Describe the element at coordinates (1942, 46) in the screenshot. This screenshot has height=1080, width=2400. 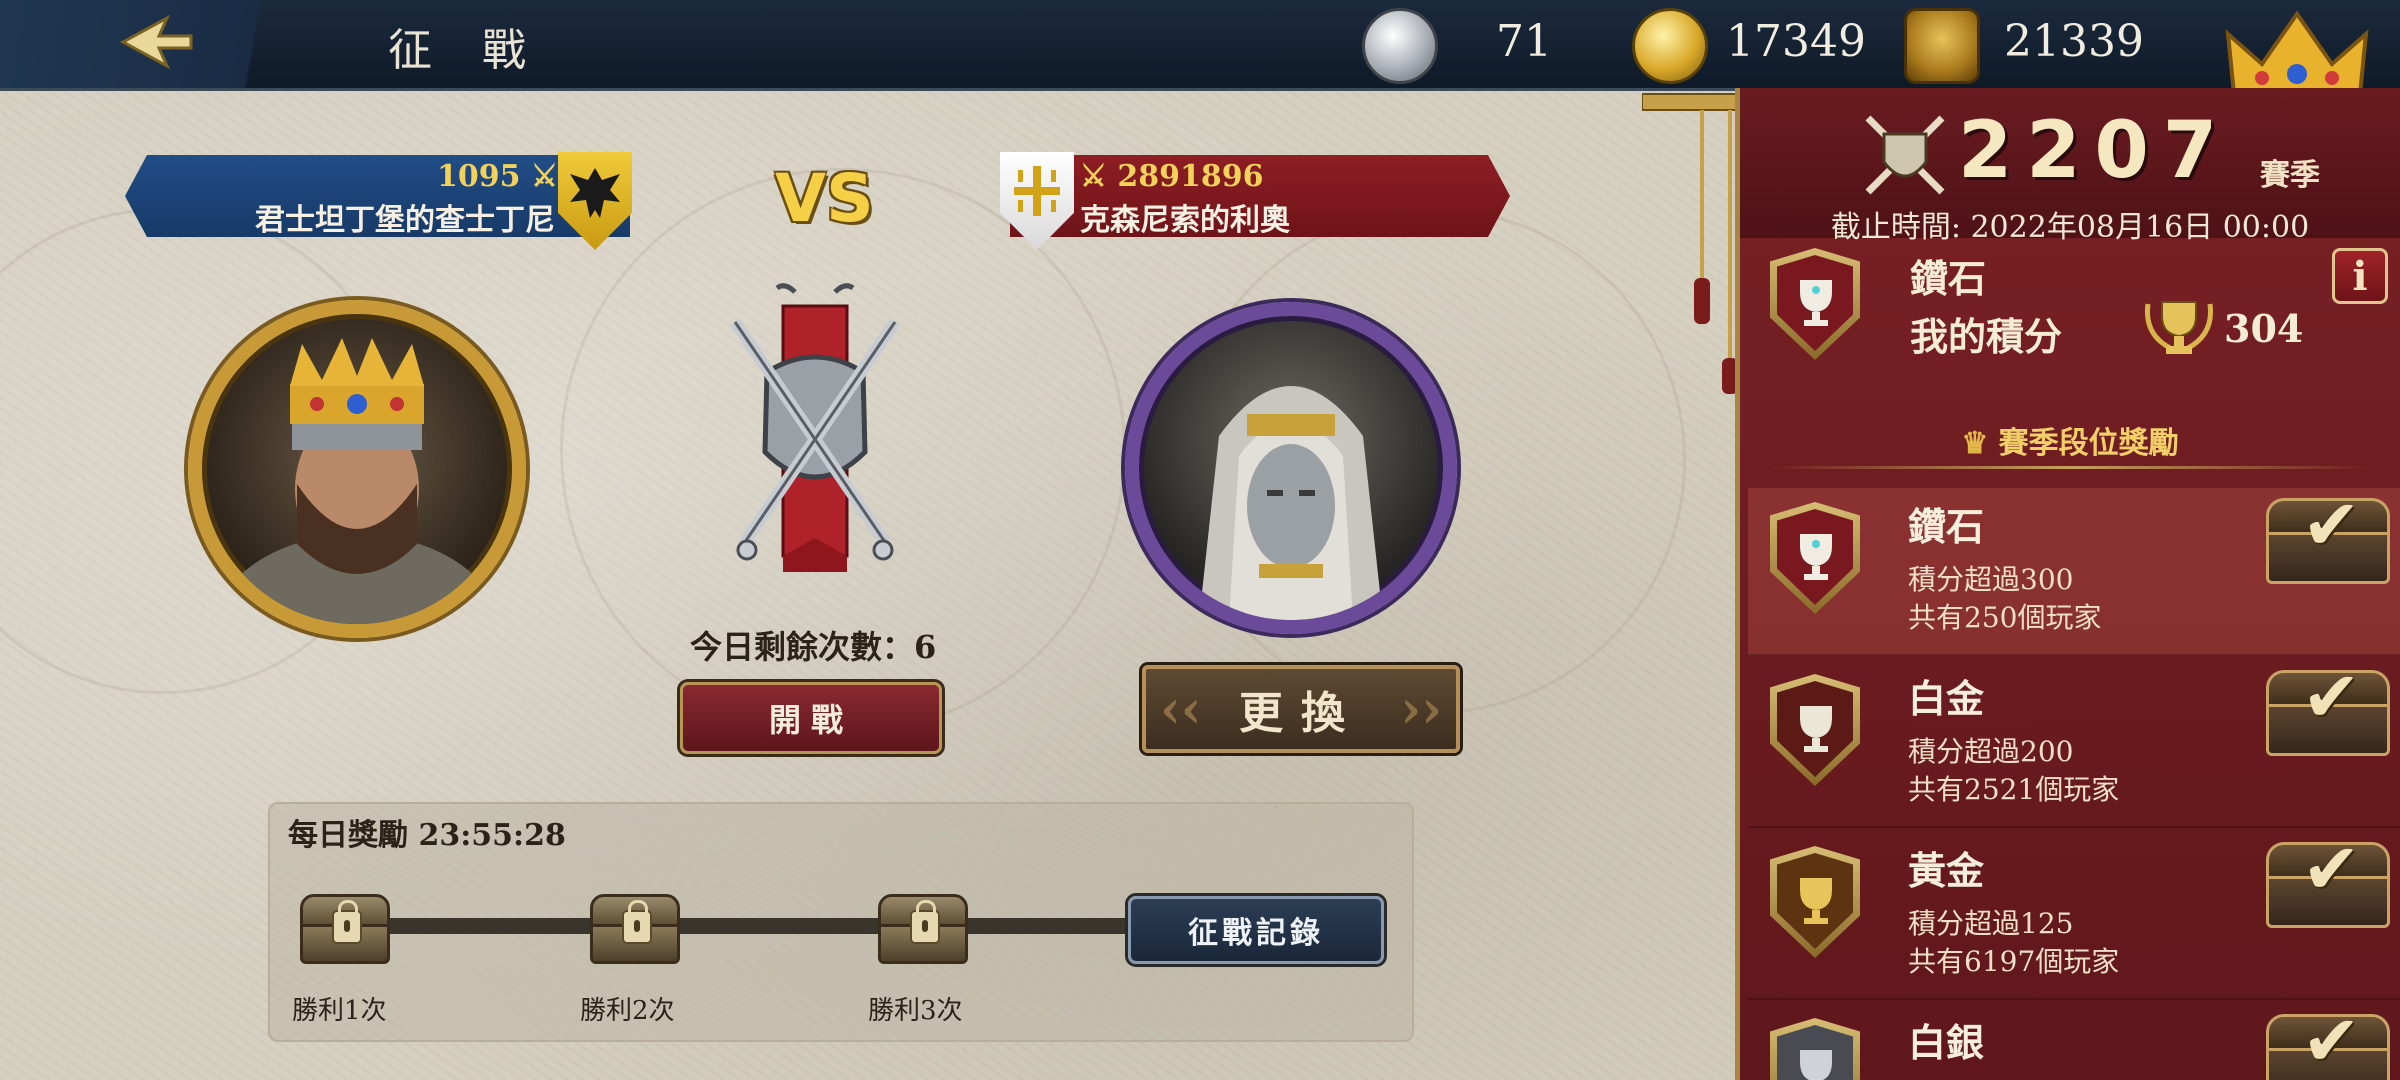
I see `crown-badge-icon` at that location.